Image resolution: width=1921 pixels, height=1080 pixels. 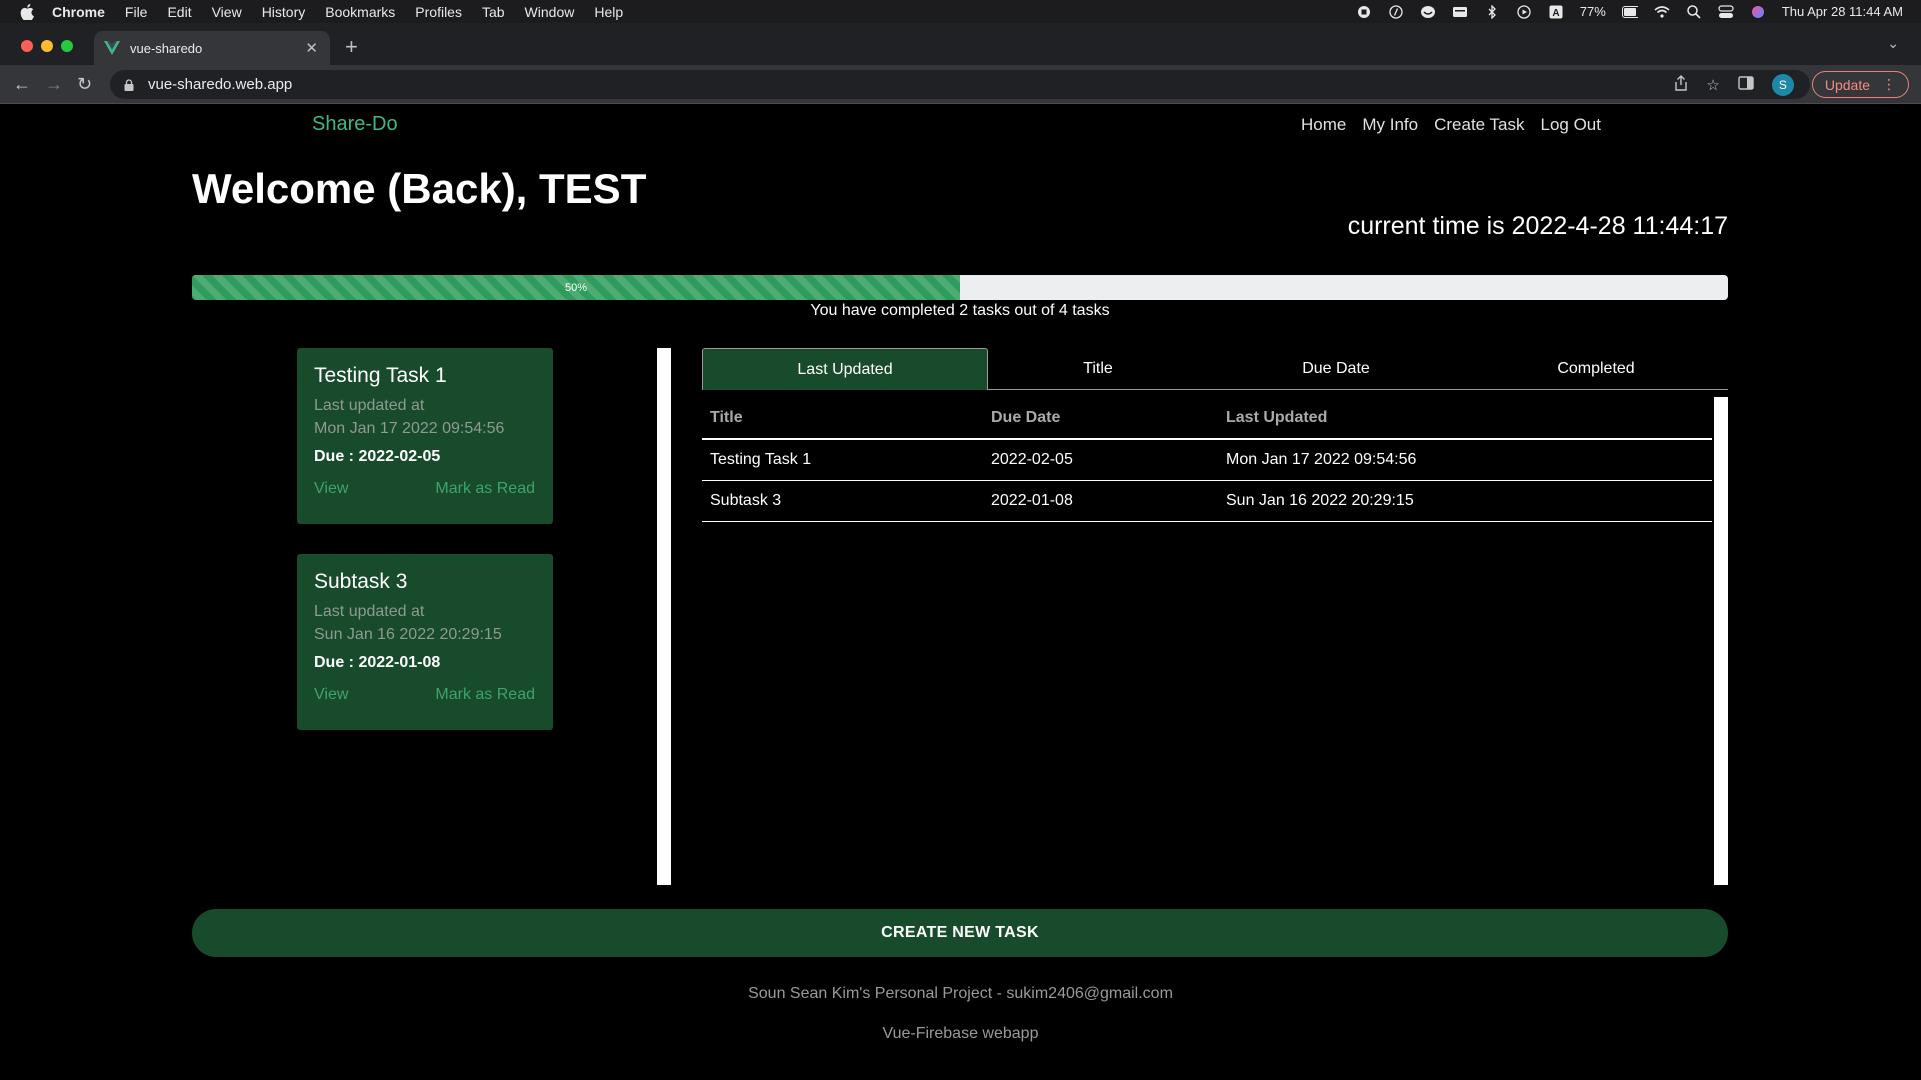 I want to click on browser-tab-title: vue-sharedo, so click(x=166, y=48).